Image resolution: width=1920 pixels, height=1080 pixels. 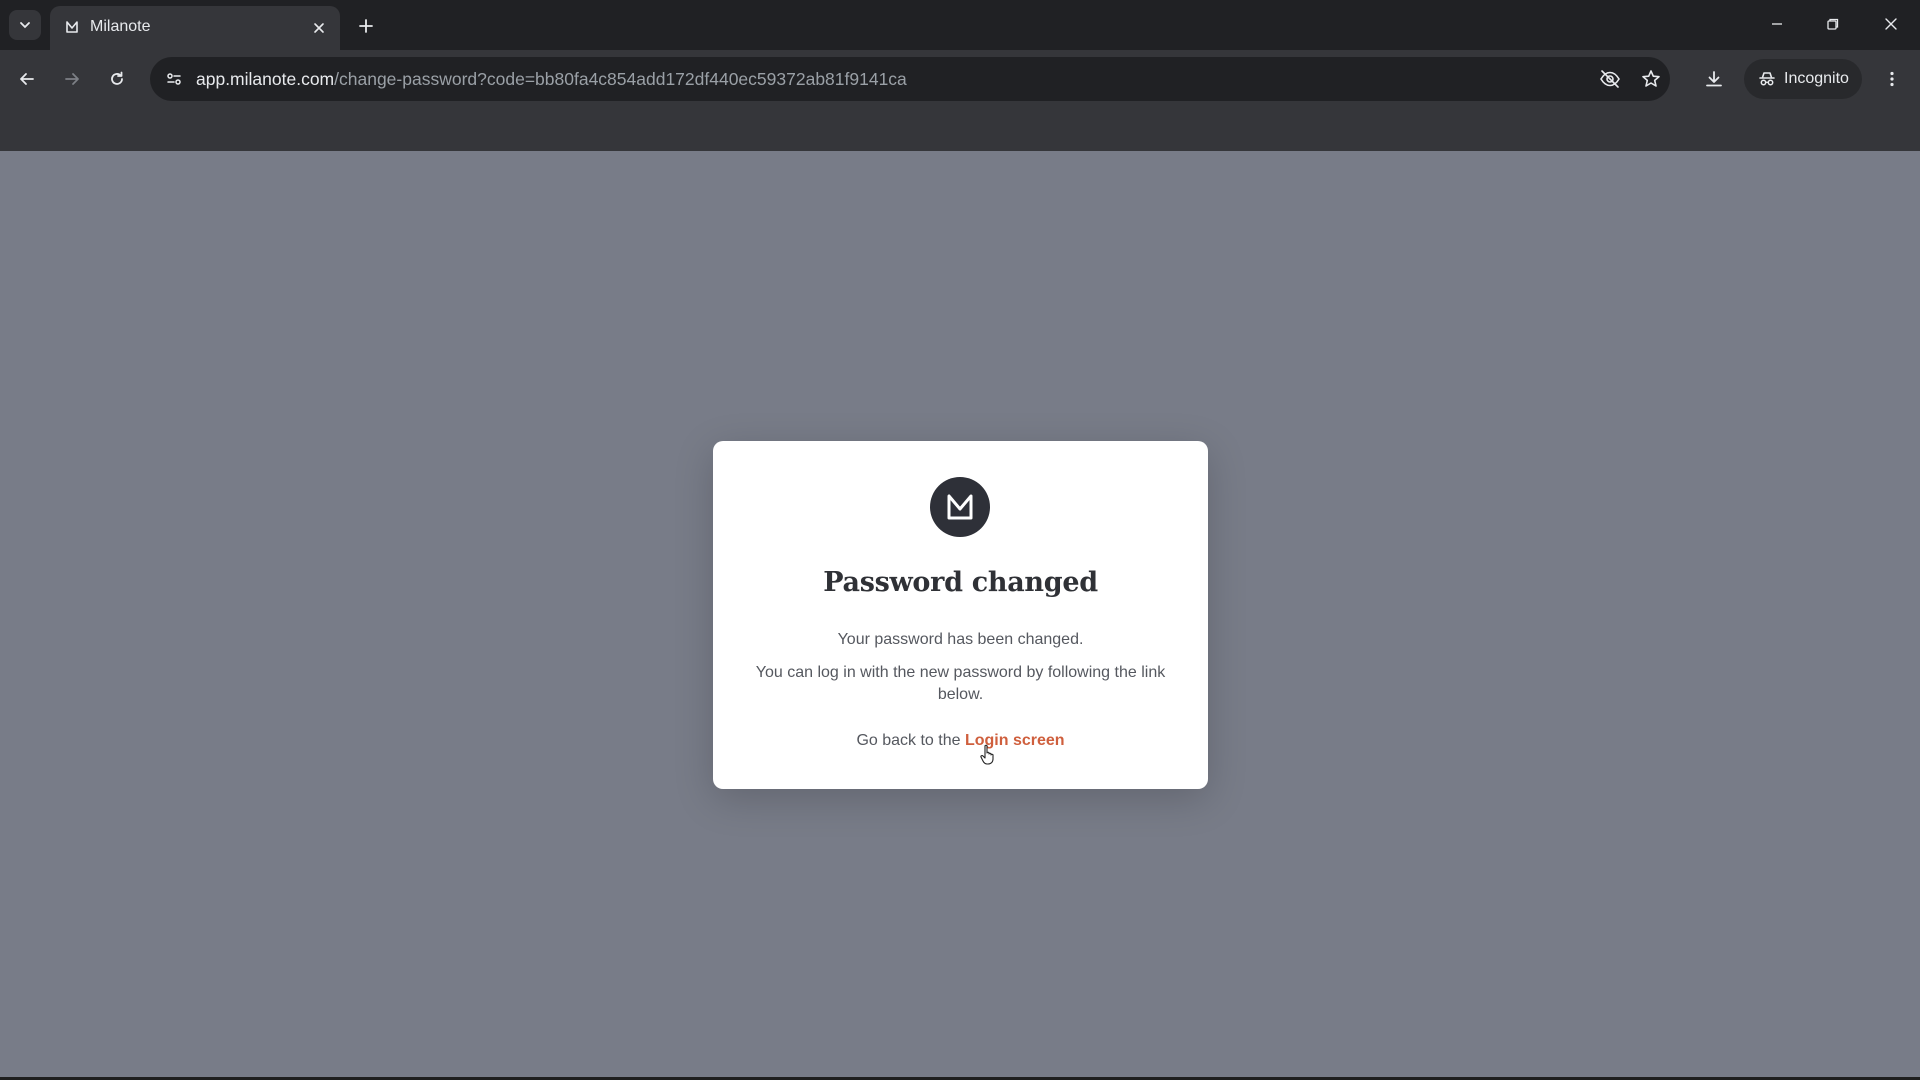 I want to click on chevron-down-icon, so click(x=25, y=25).